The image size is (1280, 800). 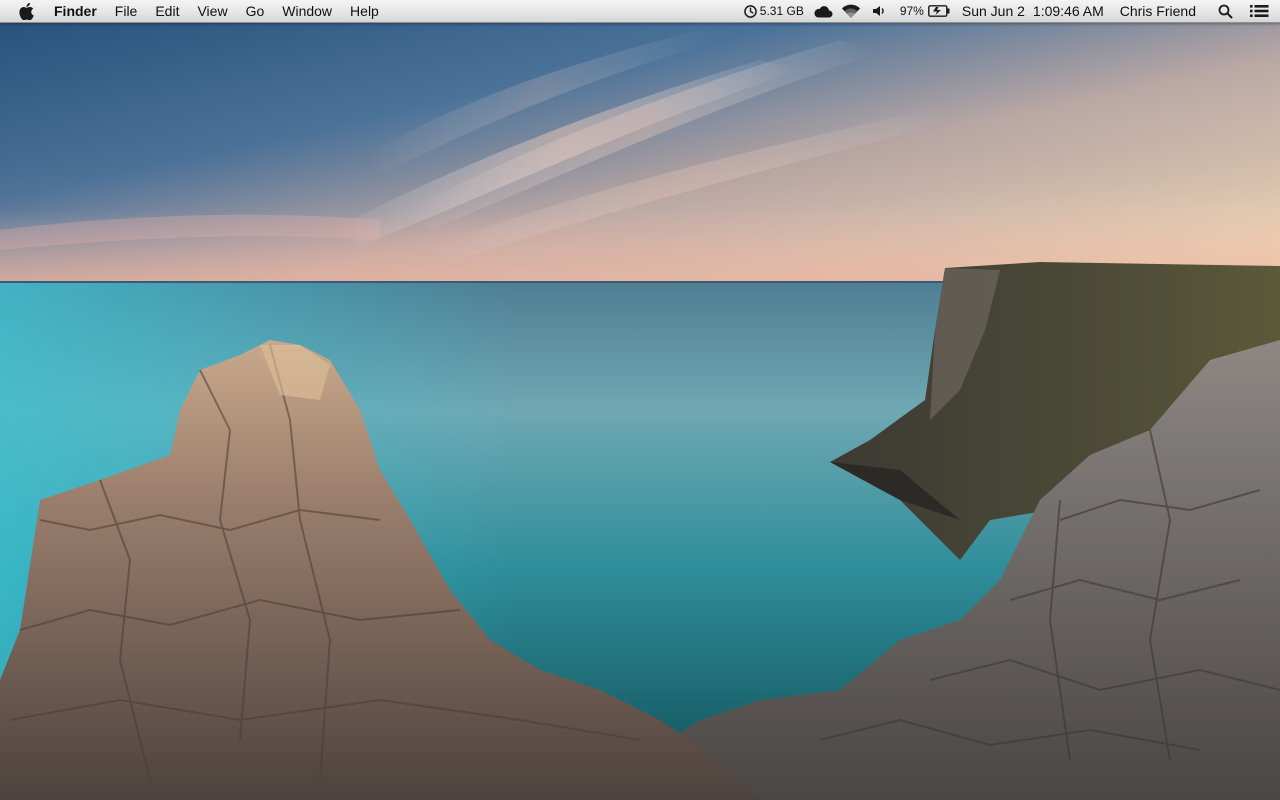 I want to click on menu-view: View, so click(x=212, y=11).